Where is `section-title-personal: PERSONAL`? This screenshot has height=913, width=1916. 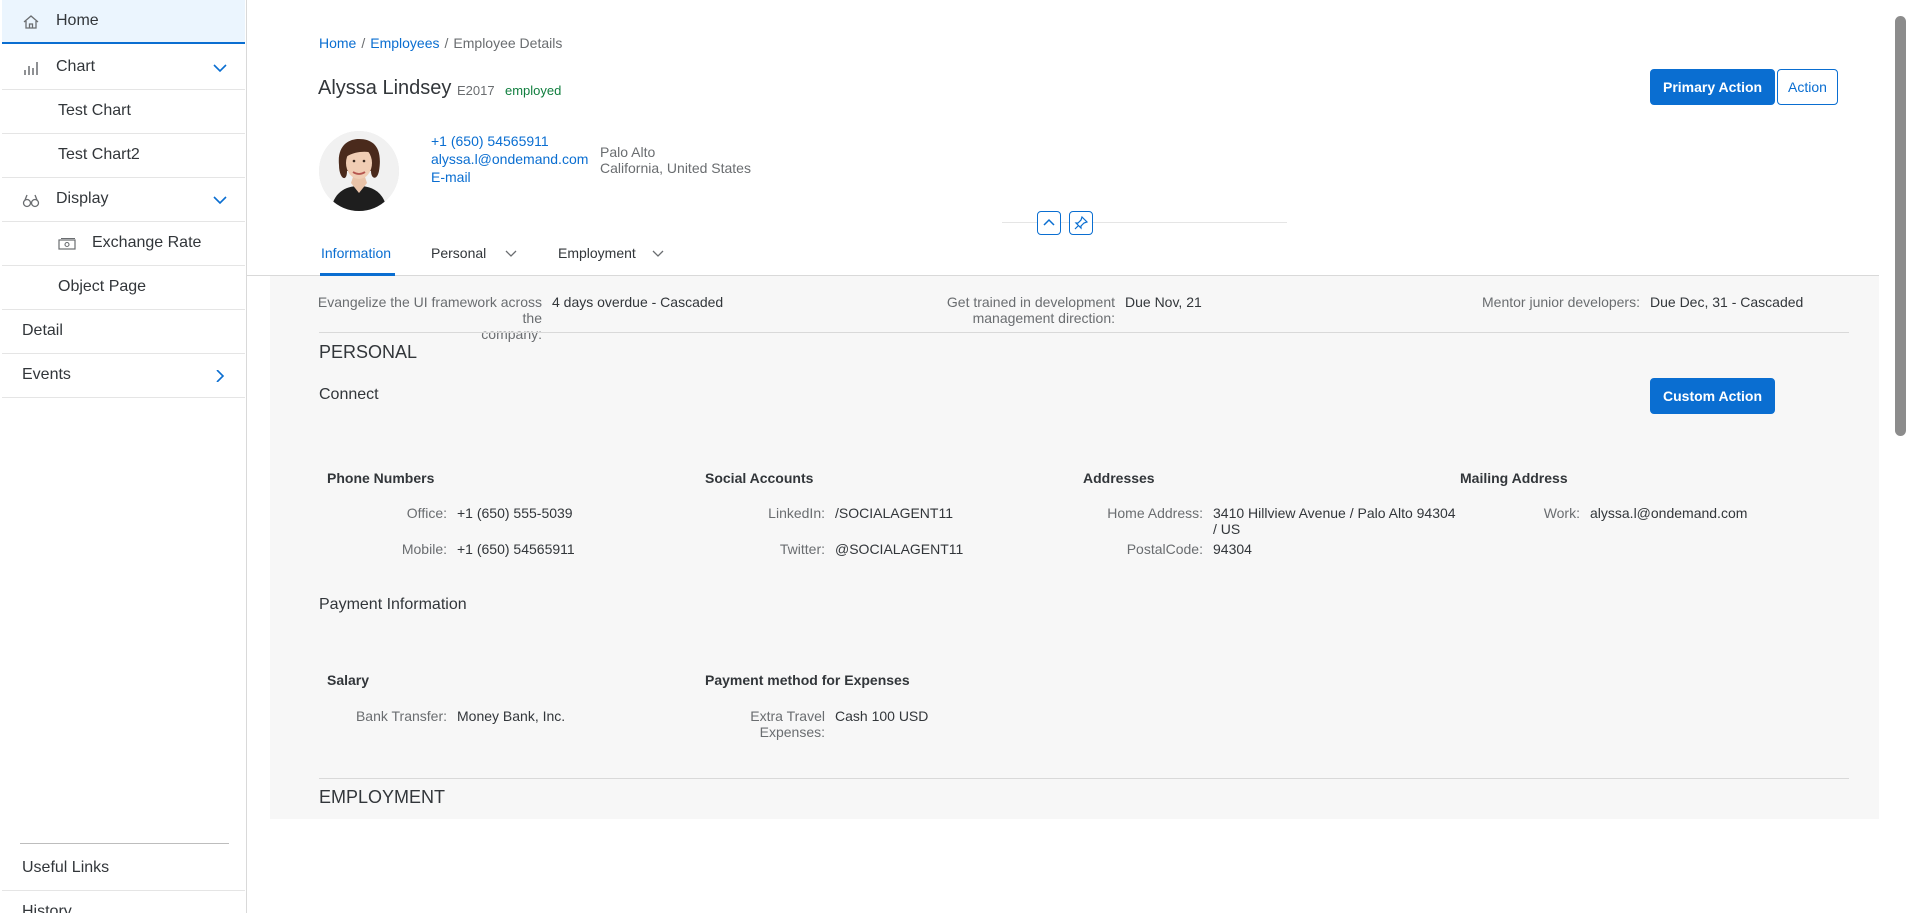
section-title-personal: PERSONAL is located at coordinates (368, 352).